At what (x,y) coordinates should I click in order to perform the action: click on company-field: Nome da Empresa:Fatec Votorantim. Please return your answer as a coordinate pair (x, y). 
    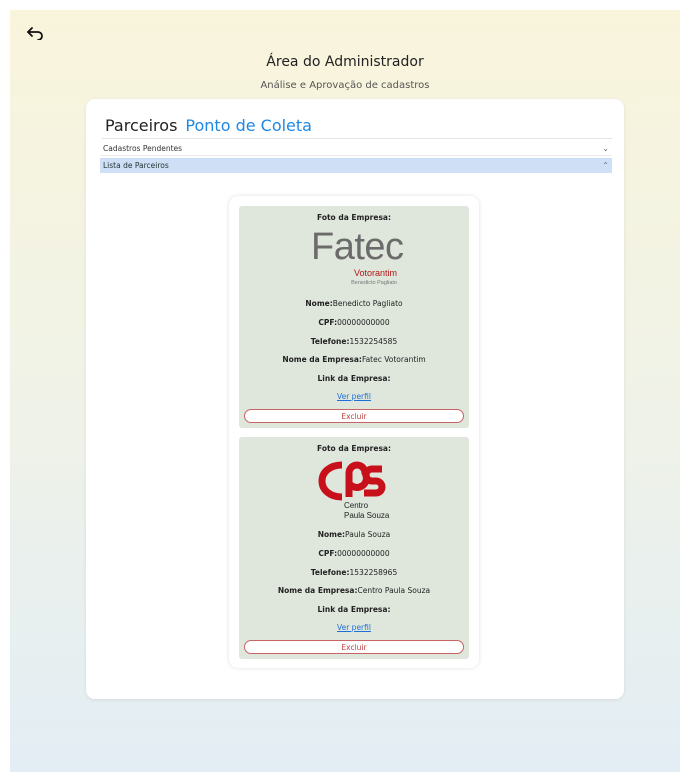
    Looking at the image, I should click on (354, 359).